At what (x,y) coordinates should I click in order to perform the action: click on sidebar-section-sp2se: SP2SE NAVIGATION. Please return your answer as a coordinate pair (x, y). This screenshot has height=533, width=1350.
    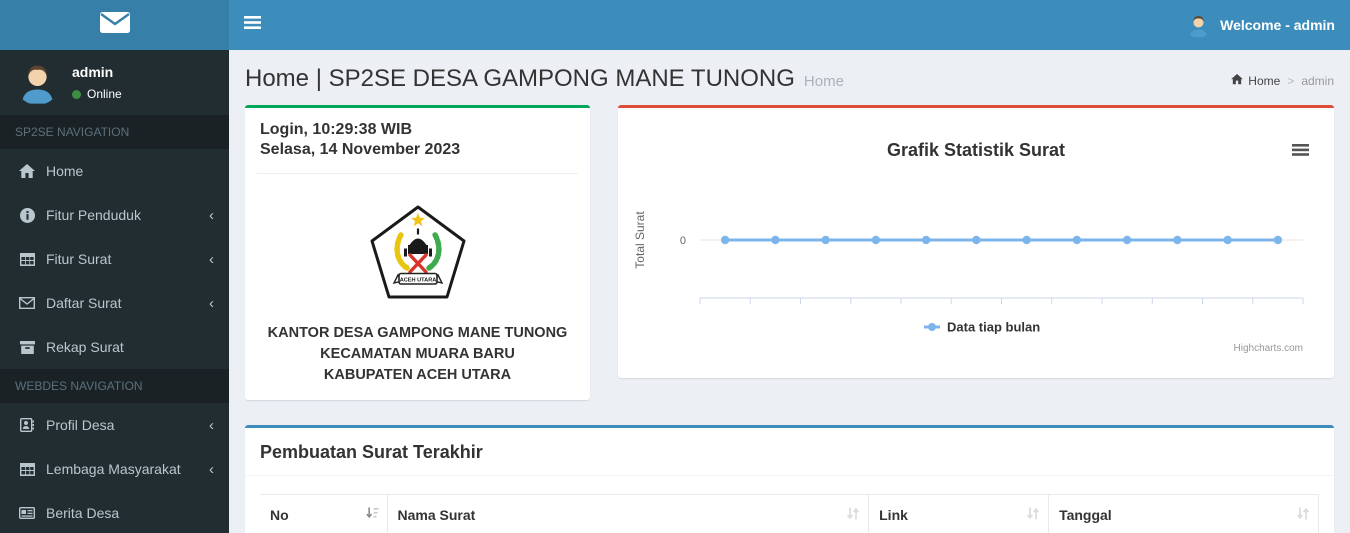
    Looking at the image, I should click on (114, 132).